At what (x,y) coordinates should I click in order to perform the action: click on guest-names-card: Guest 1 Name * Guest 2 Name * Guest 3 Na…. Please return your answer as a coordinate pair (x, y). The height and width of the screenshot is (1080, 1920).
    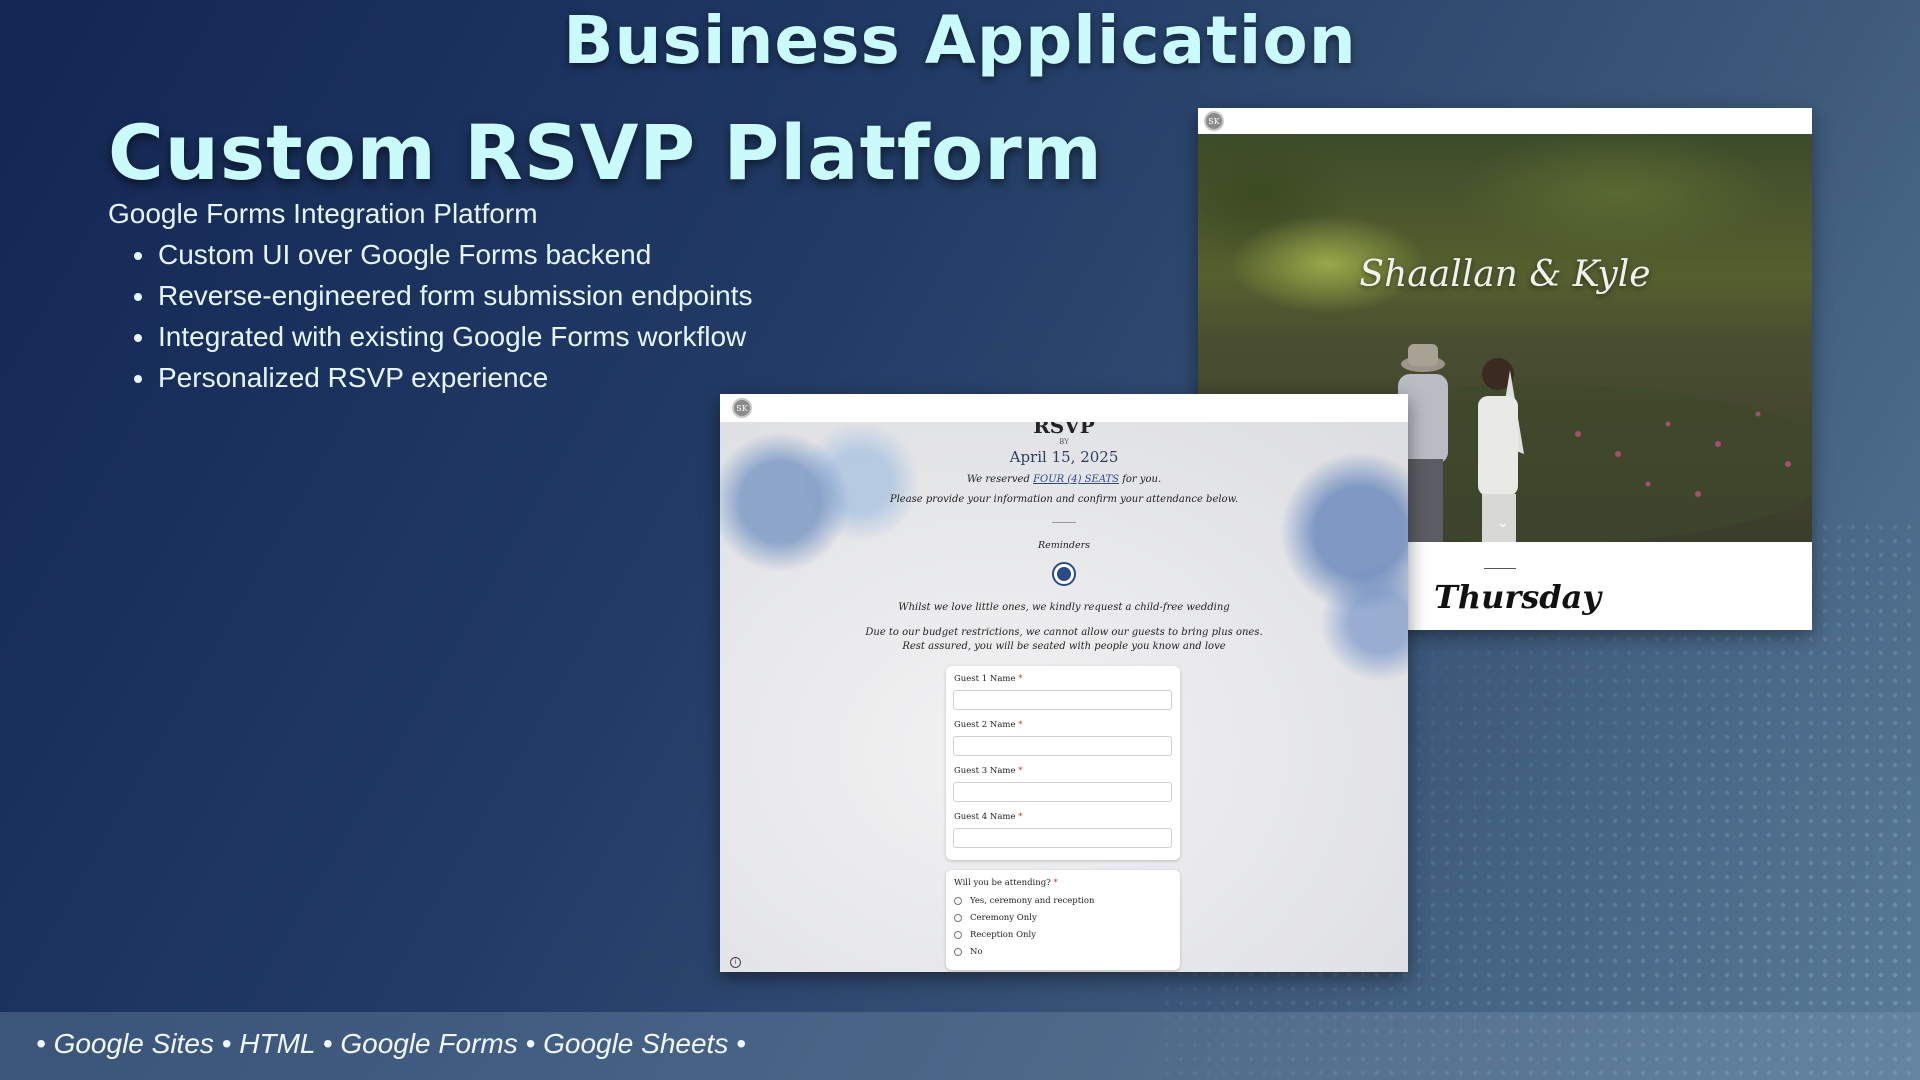
    Looking at the image, I should click on (1063, 763).